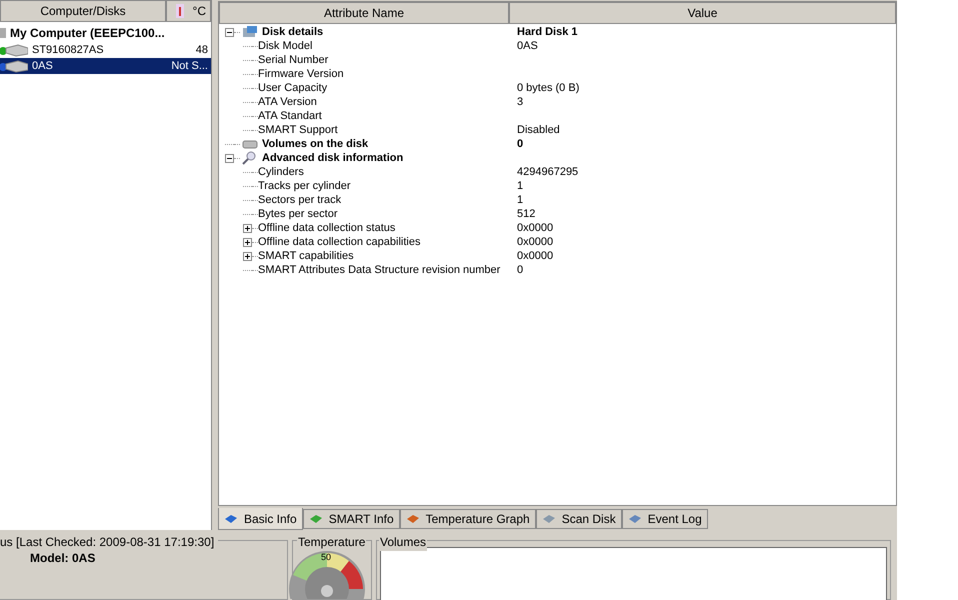  I want to click on drive-icon, so click(250, 144).